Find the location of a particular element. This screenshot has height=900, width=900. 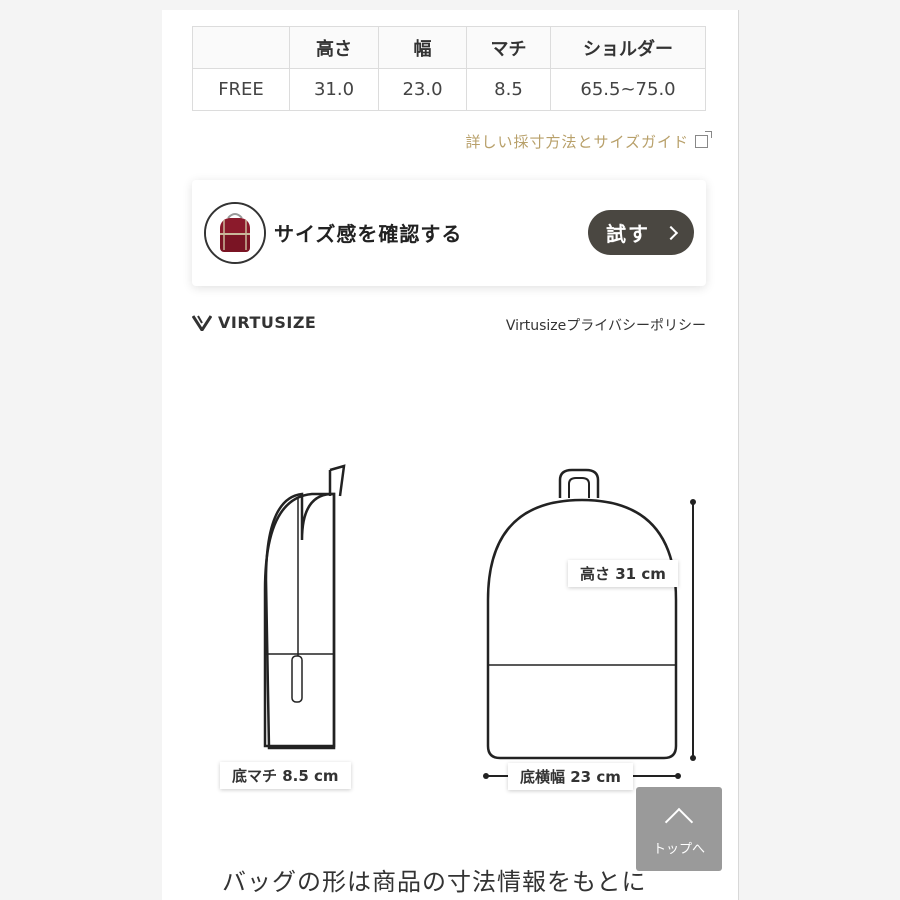

size-cell: 65.5~75.0 is located at coordinates (628, 89).